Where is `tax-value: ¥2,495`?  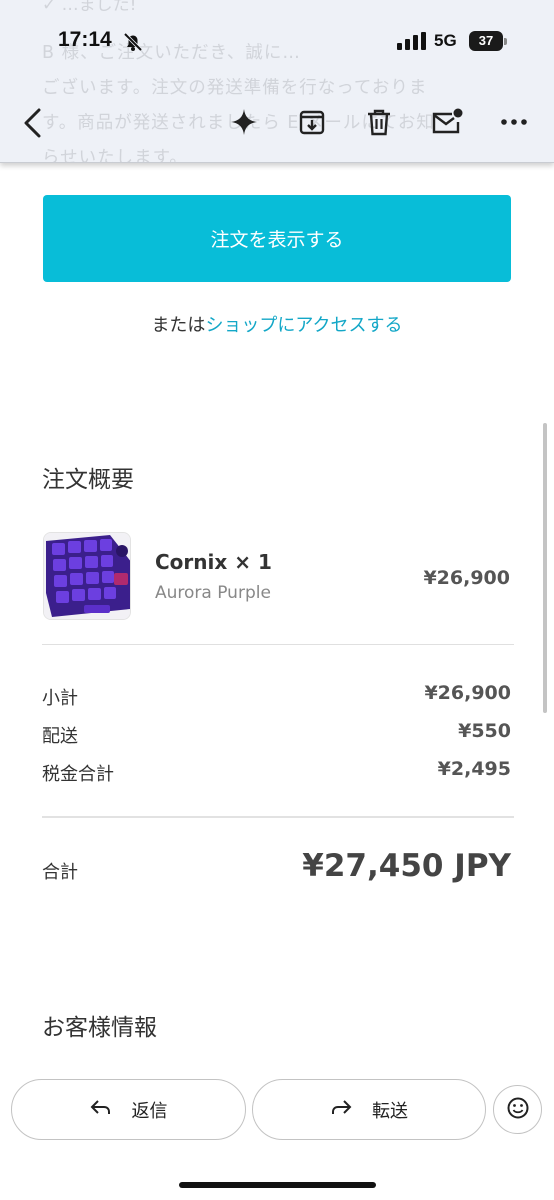 tax-value: ¥2,495 is located at coordinates (474, 769).